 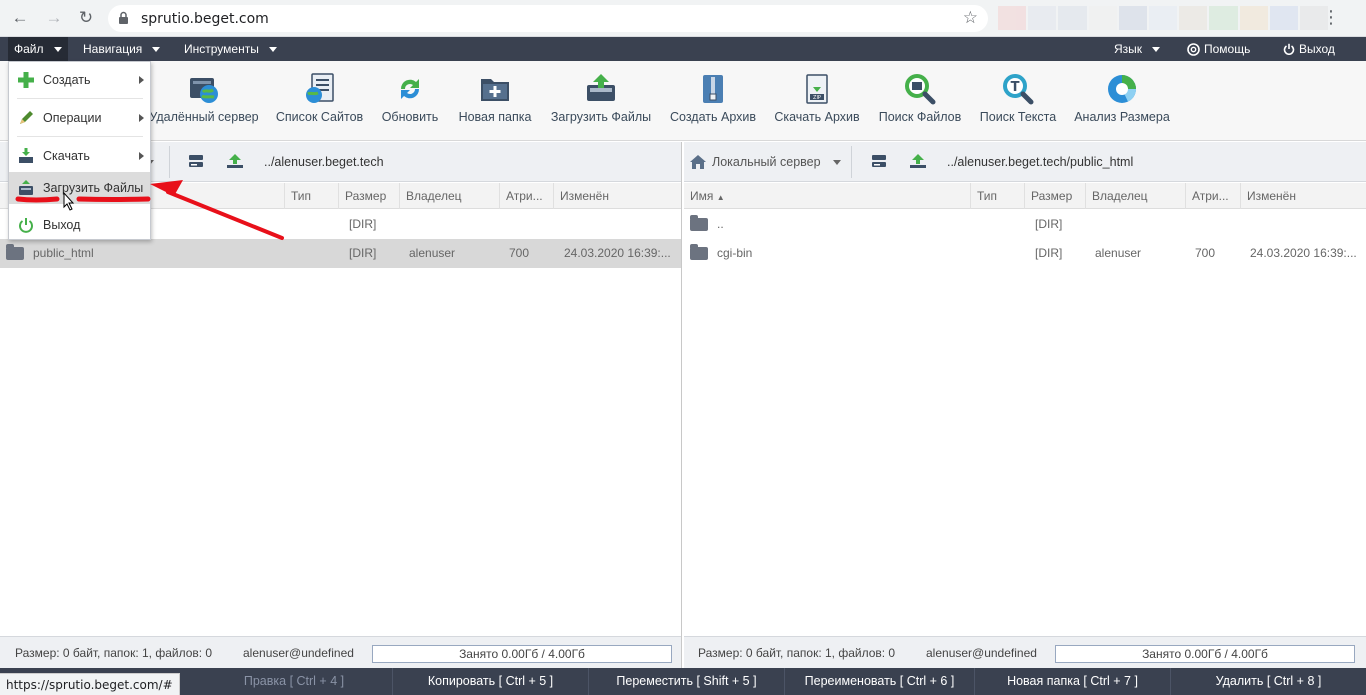 What do you see at coordinates (79, 156) in the screenshot?
I see `file-menu-download: Скачать` at bounding box center [79, 156].